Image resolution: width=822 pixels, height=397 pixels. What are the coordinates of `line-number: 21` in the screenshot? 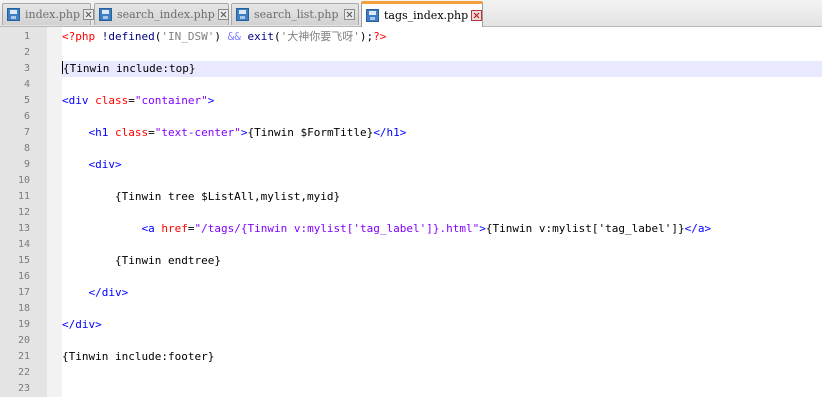 It's located at (23, 356).